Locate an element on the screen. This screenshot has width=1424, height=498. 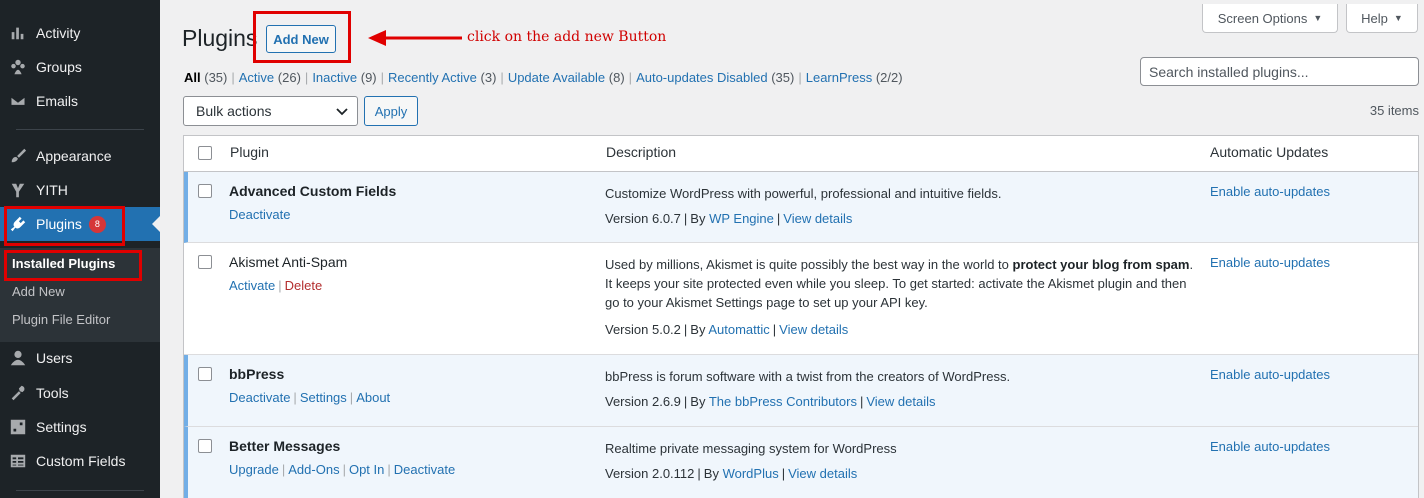
sidebar-item-label: Groups is located at coordinates (59, 67).